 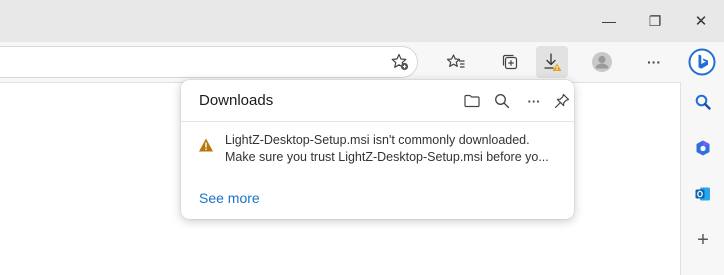 I want to click on outlook-icon, so click(x=703, y=194).